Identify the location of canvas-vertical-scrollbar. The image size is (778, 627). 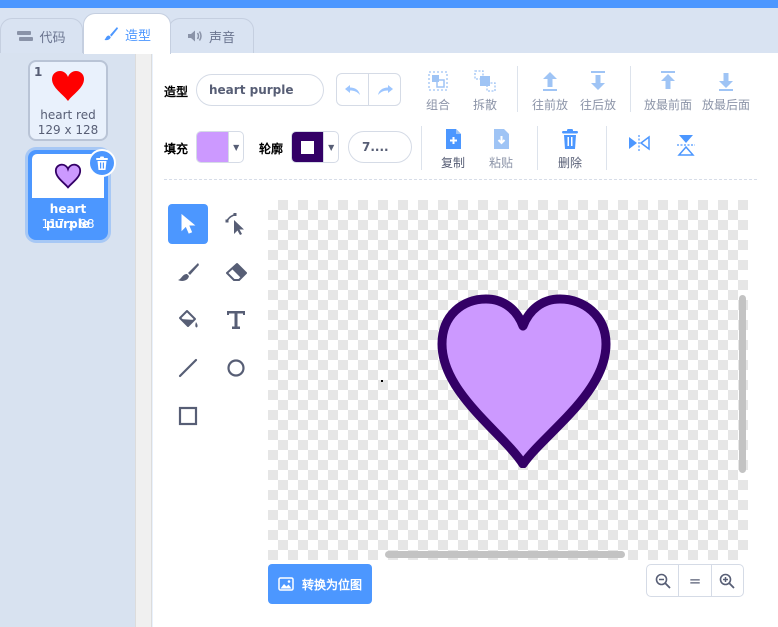
(742, 384).